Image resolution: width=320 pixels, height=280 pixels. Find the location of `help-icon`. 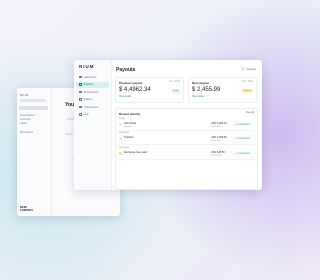

help-icon is located at coordinates (80, 114).